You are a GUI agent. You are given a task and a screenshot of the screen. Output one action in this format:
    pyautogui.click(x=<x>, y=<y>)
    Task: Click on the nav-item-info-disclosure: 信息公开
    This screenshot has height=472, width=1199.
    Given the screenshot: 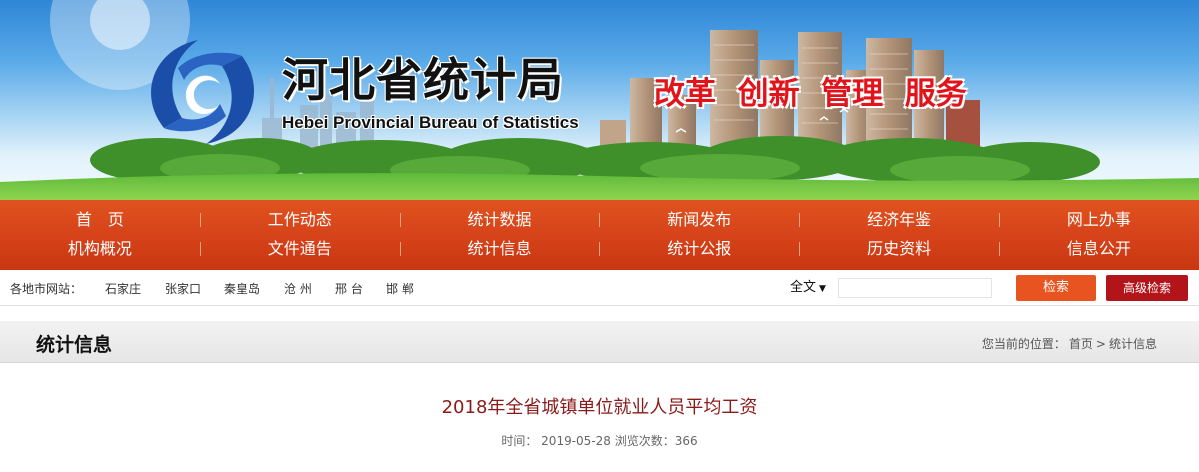 What is the action you would take?
    pyautogui.click(x=1098, y=249)
    